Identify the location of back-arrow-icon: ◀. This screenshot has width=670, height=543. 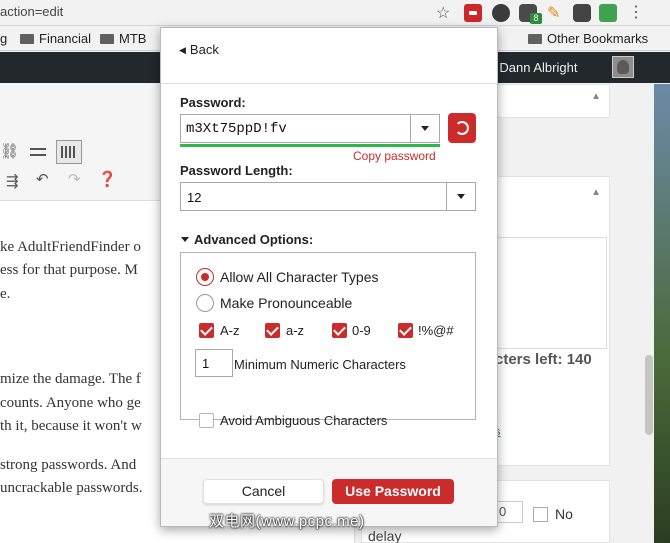
(182, 50).